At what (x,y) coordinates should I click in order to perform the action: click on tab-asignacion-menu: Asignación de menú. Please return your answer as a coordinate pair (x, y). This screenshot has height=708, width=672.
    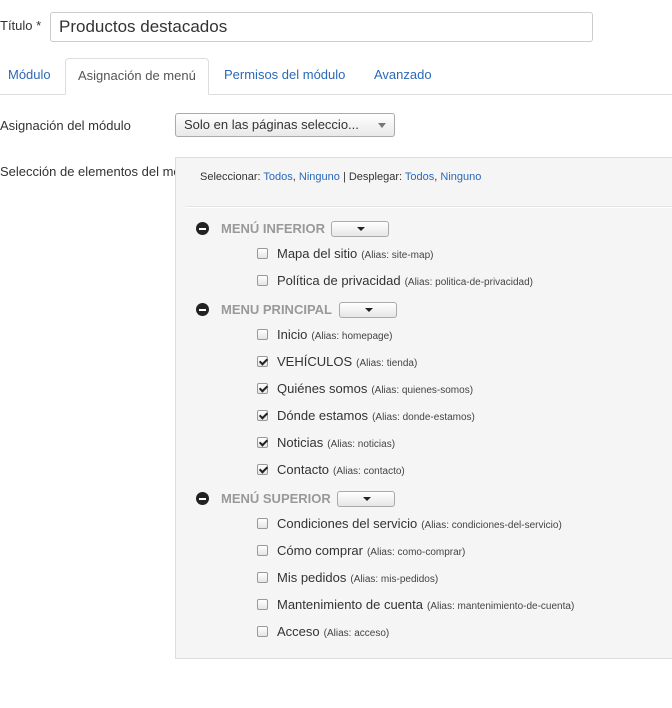
    Looking at the image, I should click on (137, 76).